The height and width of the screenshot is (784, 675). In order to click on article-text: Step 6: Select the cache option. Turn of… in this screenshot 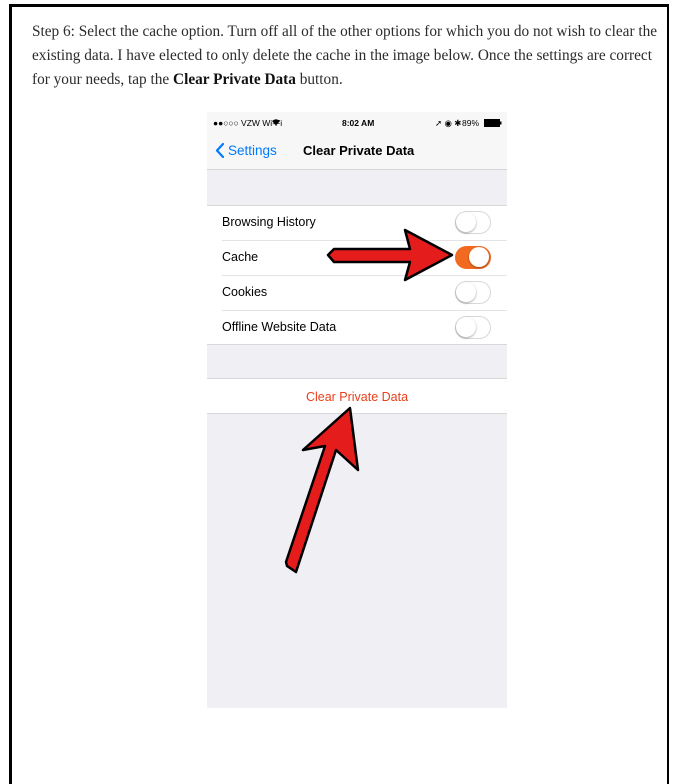, I will do `click(345, 55)`.